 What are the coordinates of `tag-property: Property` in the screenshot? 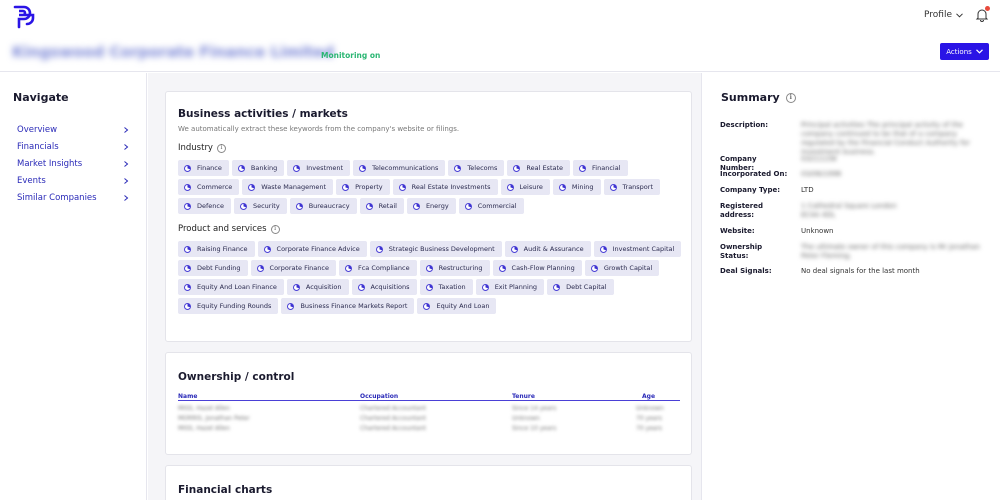 It's located at (363, 187).